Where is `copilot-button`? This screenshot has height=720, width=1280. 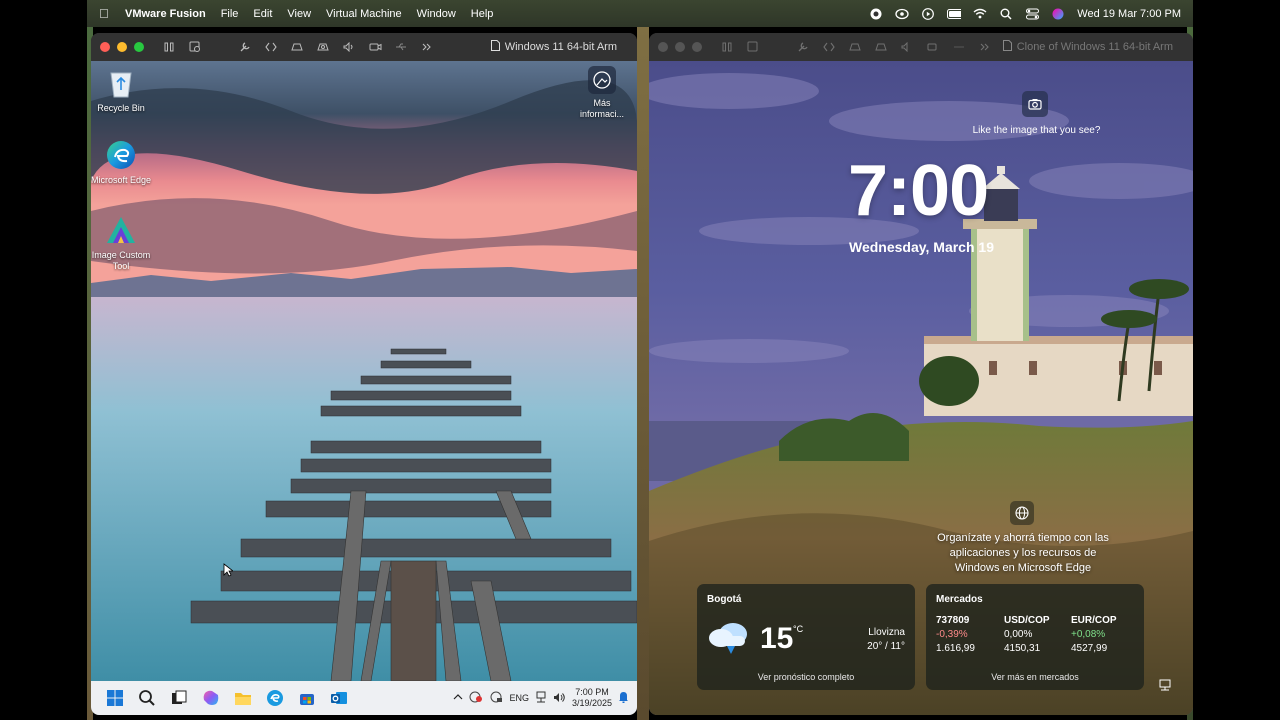
copilot-button is located at coordinates (211, 698).